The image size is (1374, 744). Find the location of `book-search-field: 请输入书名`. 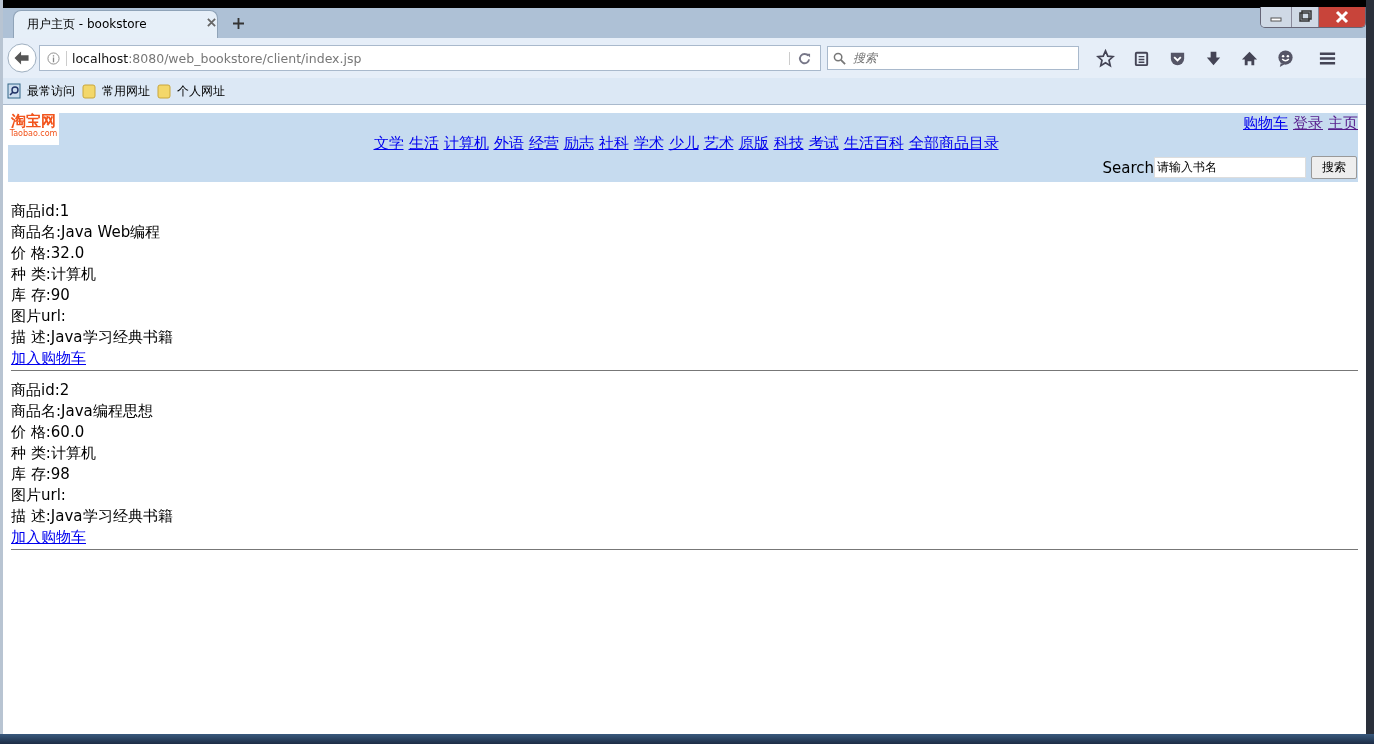

book-search-field: 请输入书名 is located at coordinates (1230, 167).